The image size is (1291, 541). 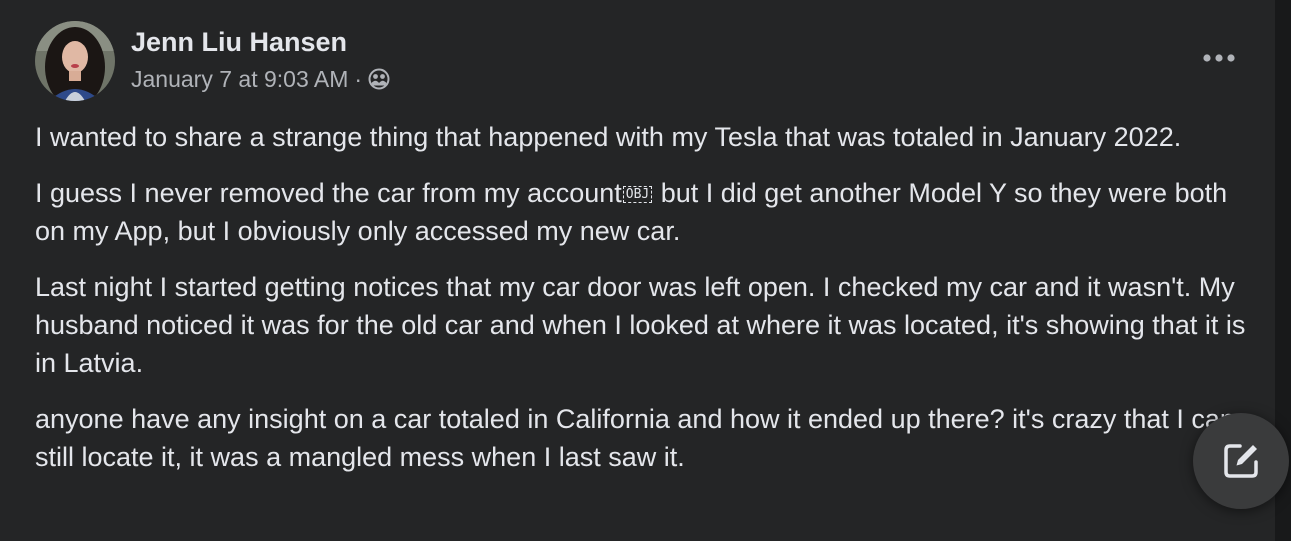 I want to click on compose-icon, so click(x=1241, y=461).